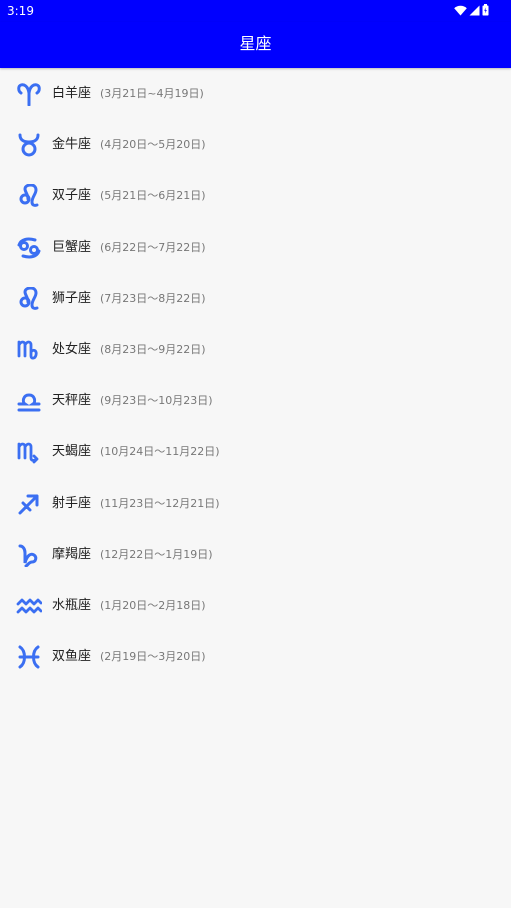  I want to click on sign-dates: (5月21日～6月21日), so click(153, 196).